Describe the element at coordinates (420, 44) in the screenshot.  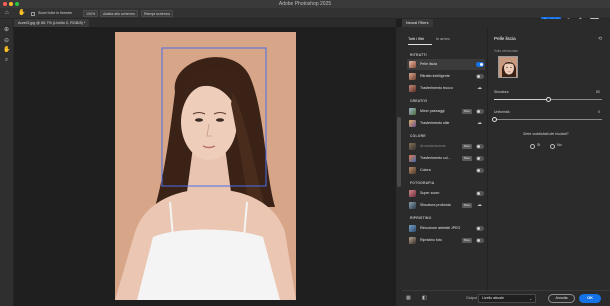
I see `active-tab-underline` at that location.